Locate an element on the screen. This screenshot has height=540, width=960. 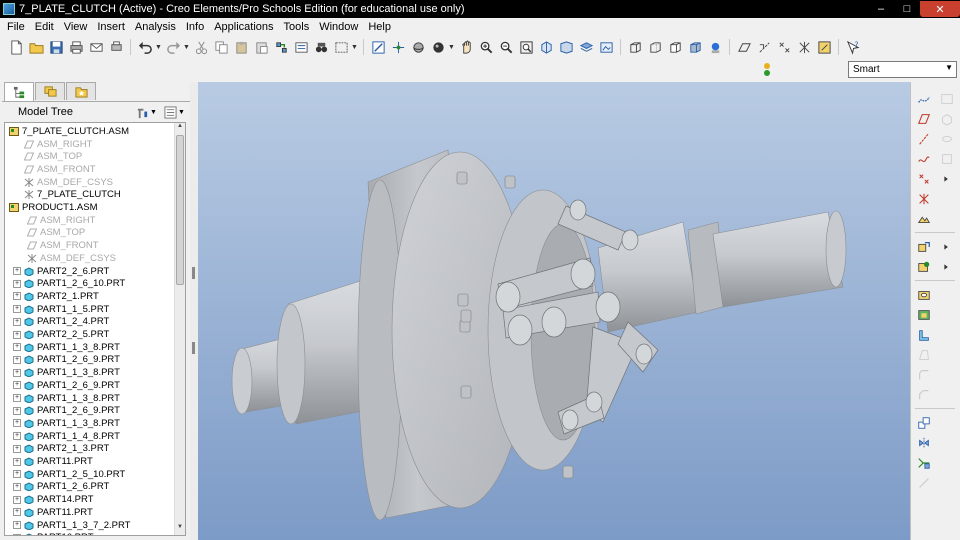
menu-edit: Edit is located at coordinates (44, 27).